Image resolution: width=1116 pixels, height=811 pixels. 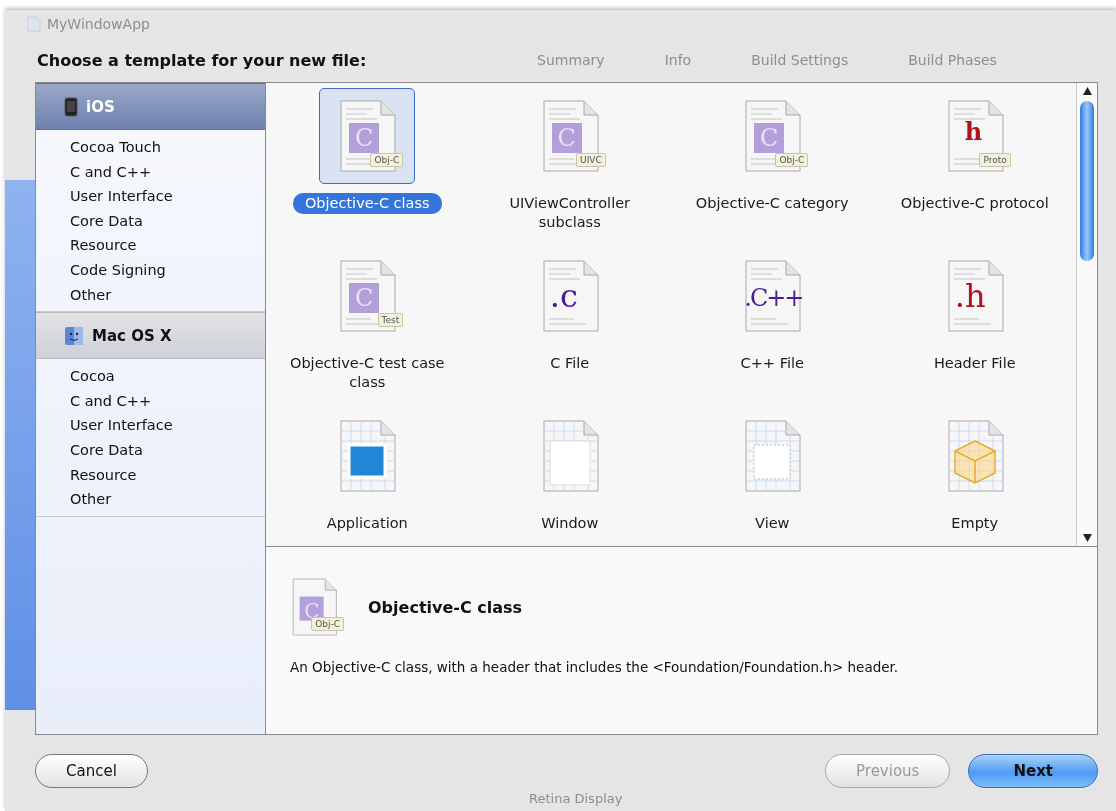 What do you see at coordinates (772, 203) in the screenshot?
I see `template-label: Objective-C category` at bounding box center [772, 203].